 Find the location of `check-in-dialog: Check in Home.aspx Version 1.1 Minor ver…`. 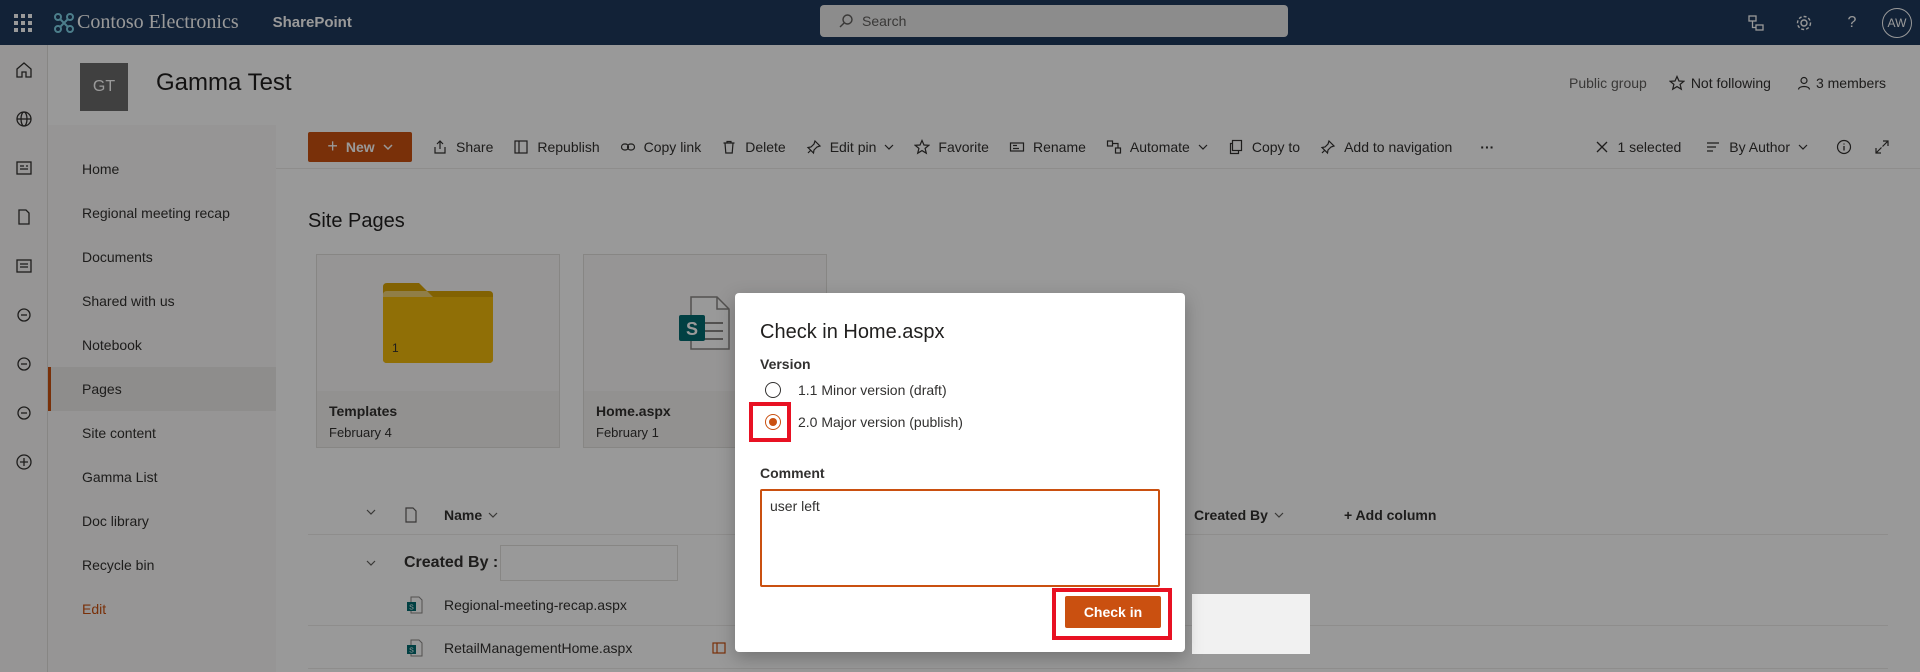

check-in-dialog: Check in Home.aspx Version 1.1 Minor ver… is located at coordinates (960, 472).